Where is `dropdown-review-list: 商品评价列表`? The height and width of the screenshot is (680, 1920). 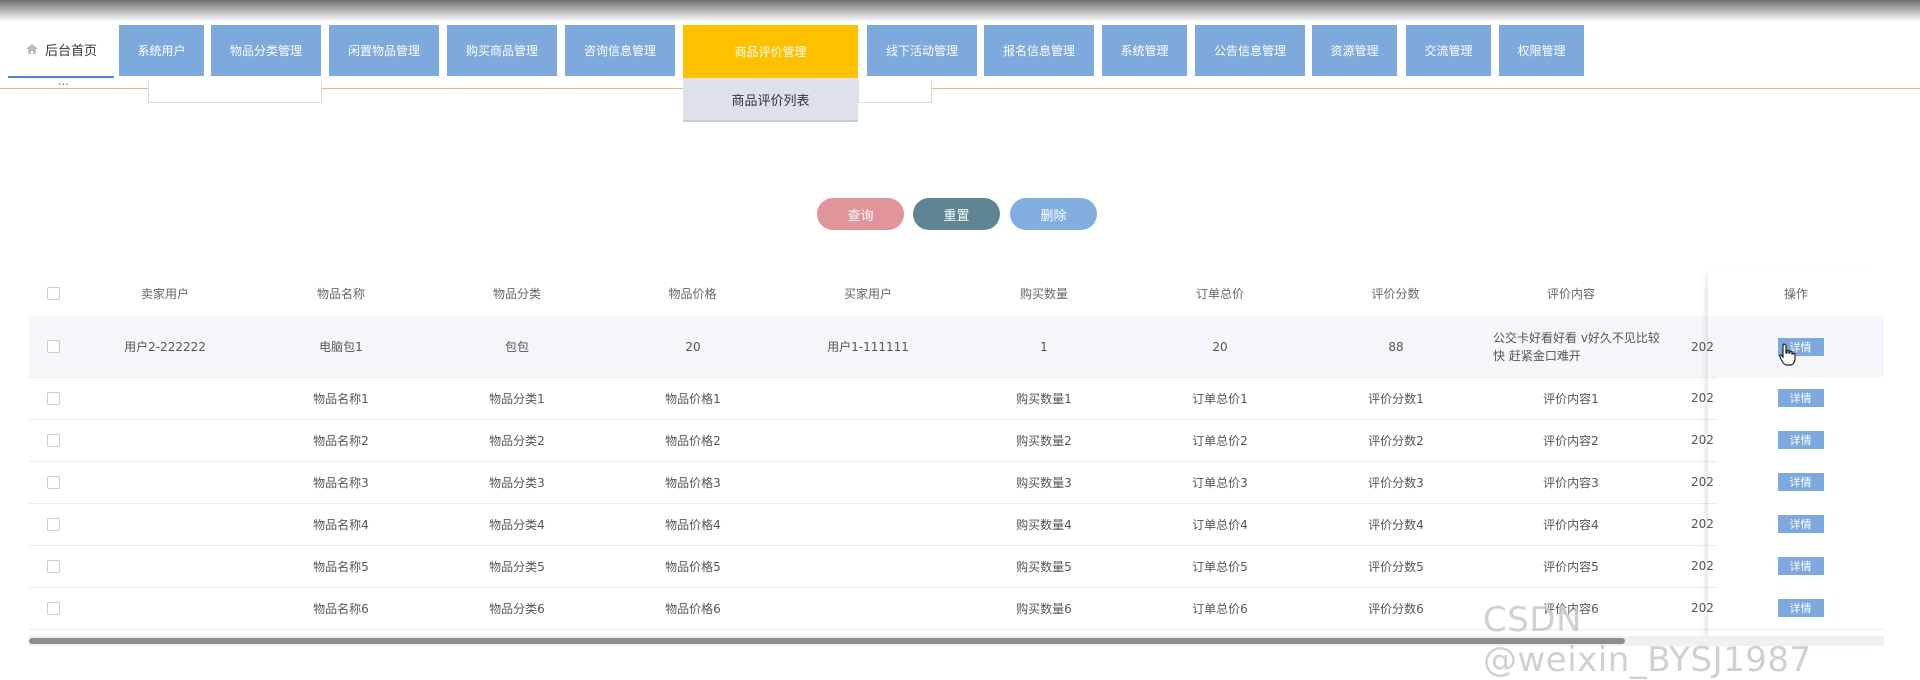
dropdown-review-list: 商品评价列表 is located at coordinates (770, 100).